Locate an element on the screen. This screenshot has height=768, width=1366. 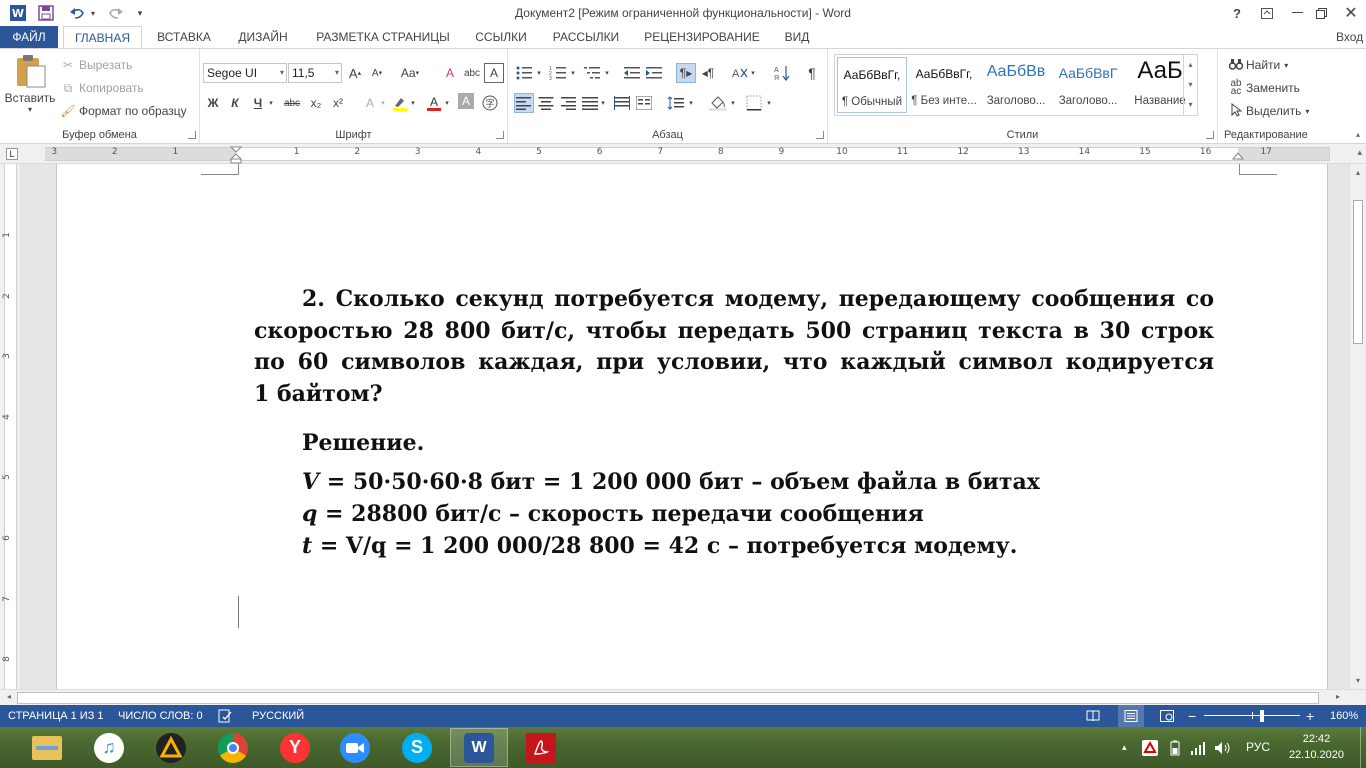
taskbar-explorer is located at coordinates (47, 747).